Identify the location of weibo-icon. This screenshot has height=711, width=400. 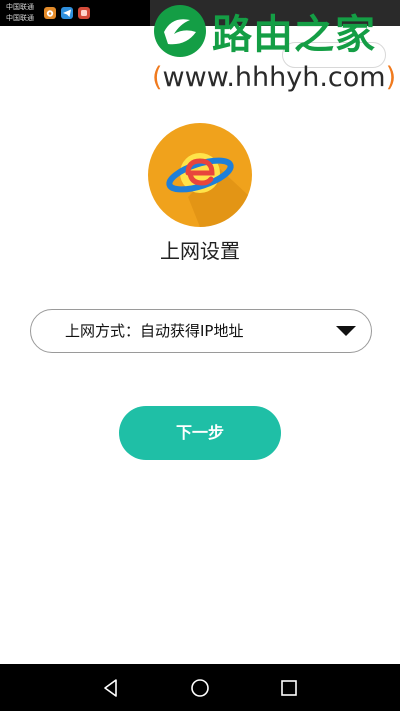
(50, 13).